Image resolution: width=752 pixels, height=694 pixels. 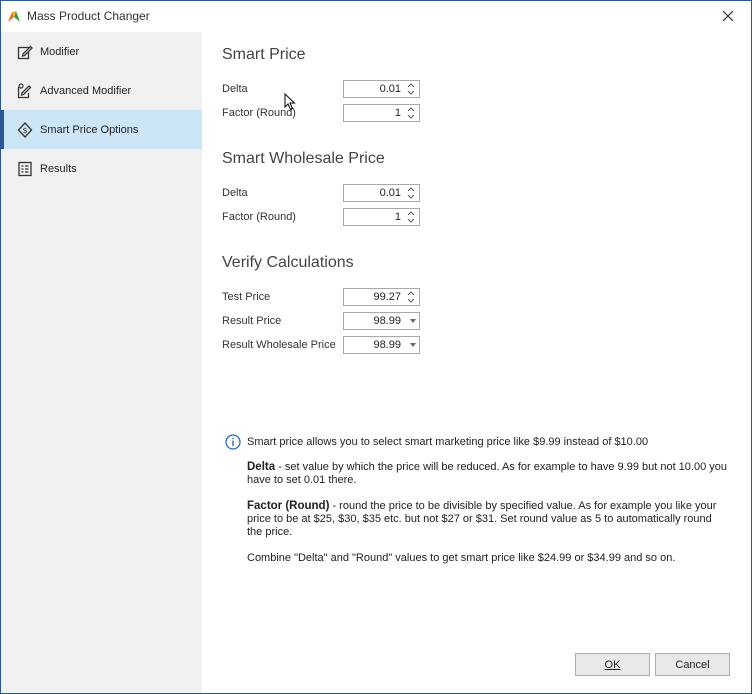 What do you see at coordinates (290, 102) in the screenshot?
I see `mouse-cursor-icon` at bounding box center [290, 102].